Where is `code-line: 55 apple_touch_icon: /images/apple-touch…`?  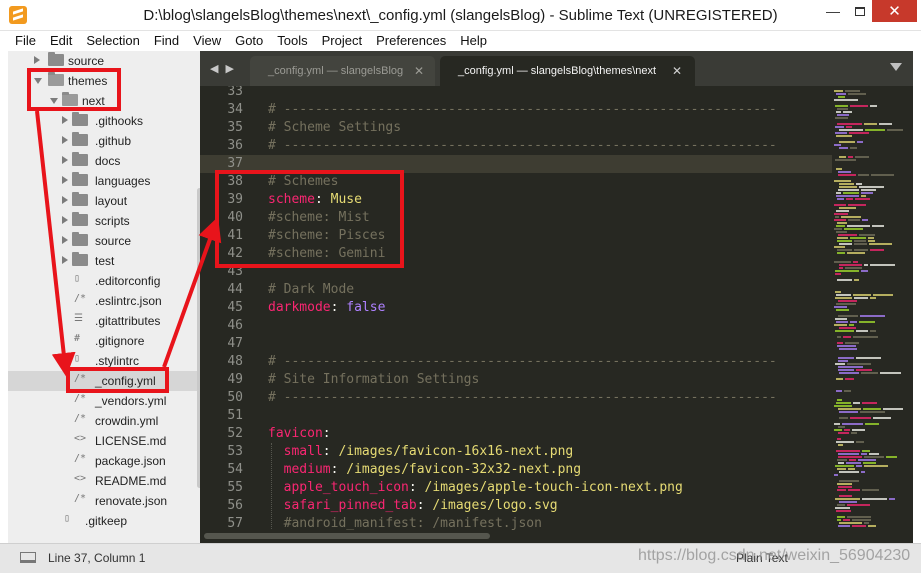
code-line: 55 apple_touch_icon: /images/apple-touch… is located at coordinates (520, 488).